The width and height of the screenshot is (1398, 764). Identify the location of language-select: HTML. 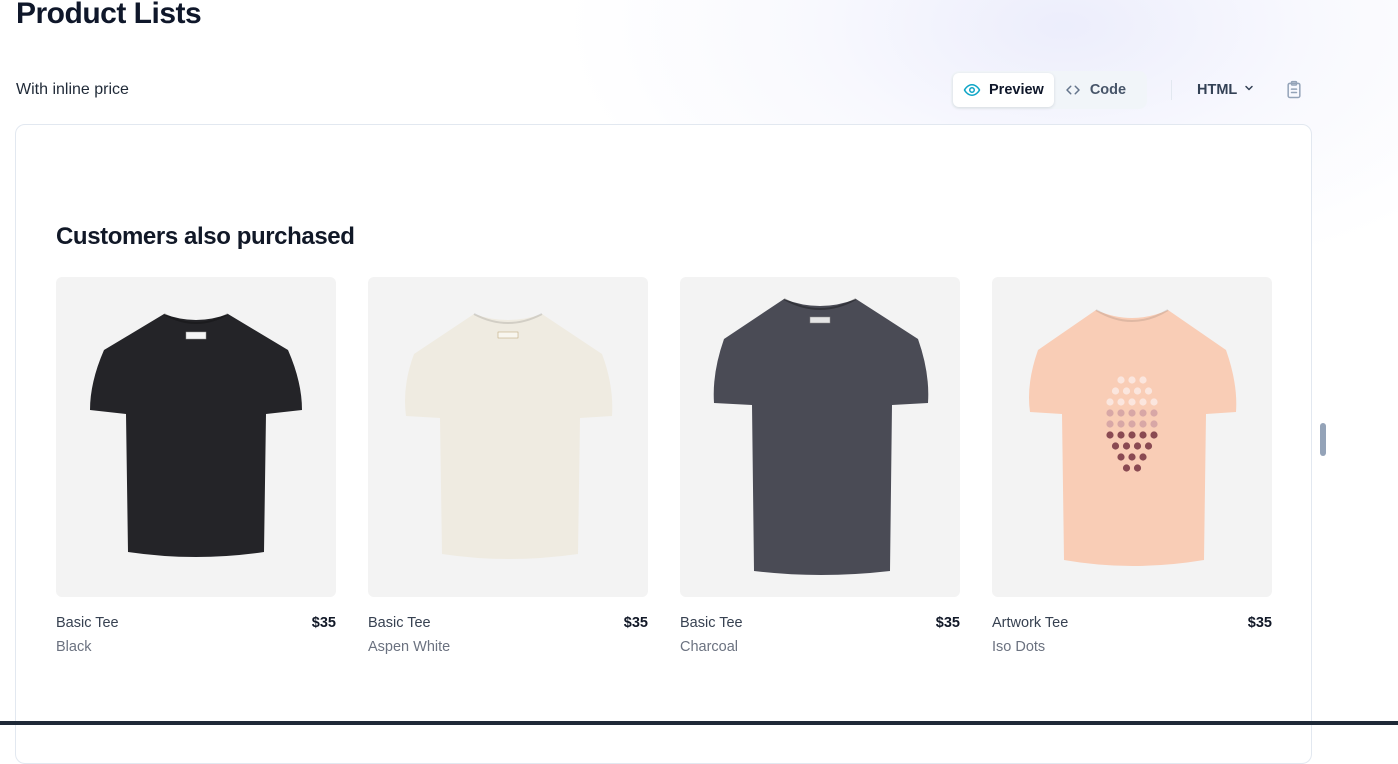
(1226, 90).